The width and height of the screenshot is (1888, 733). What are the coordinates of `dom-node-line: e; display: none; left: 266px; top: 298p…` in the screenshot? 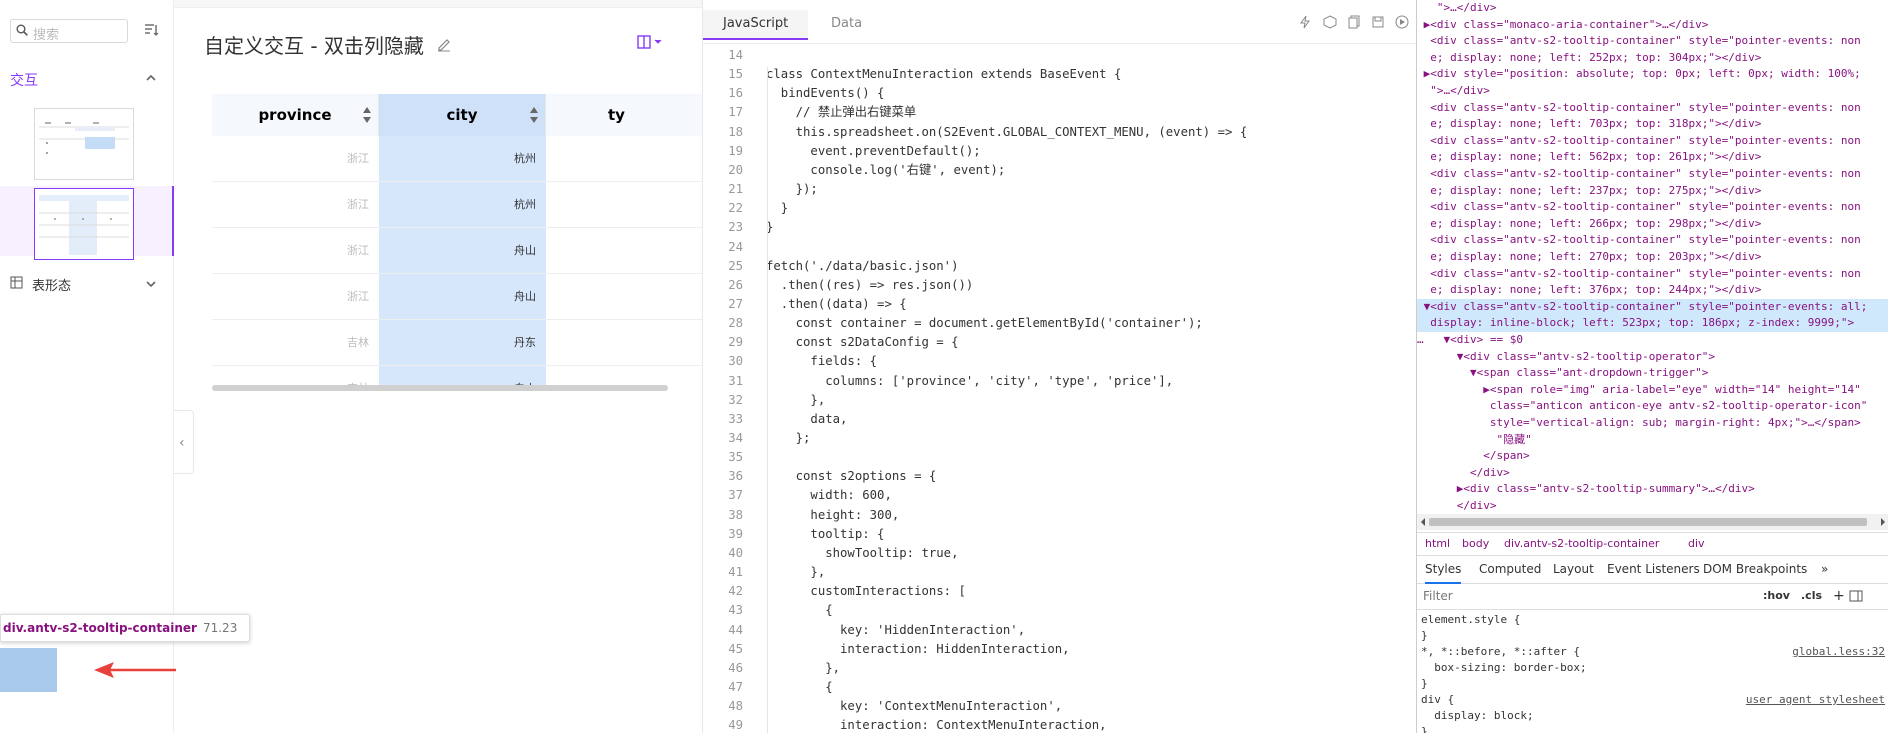 It's located at (1652, 224).